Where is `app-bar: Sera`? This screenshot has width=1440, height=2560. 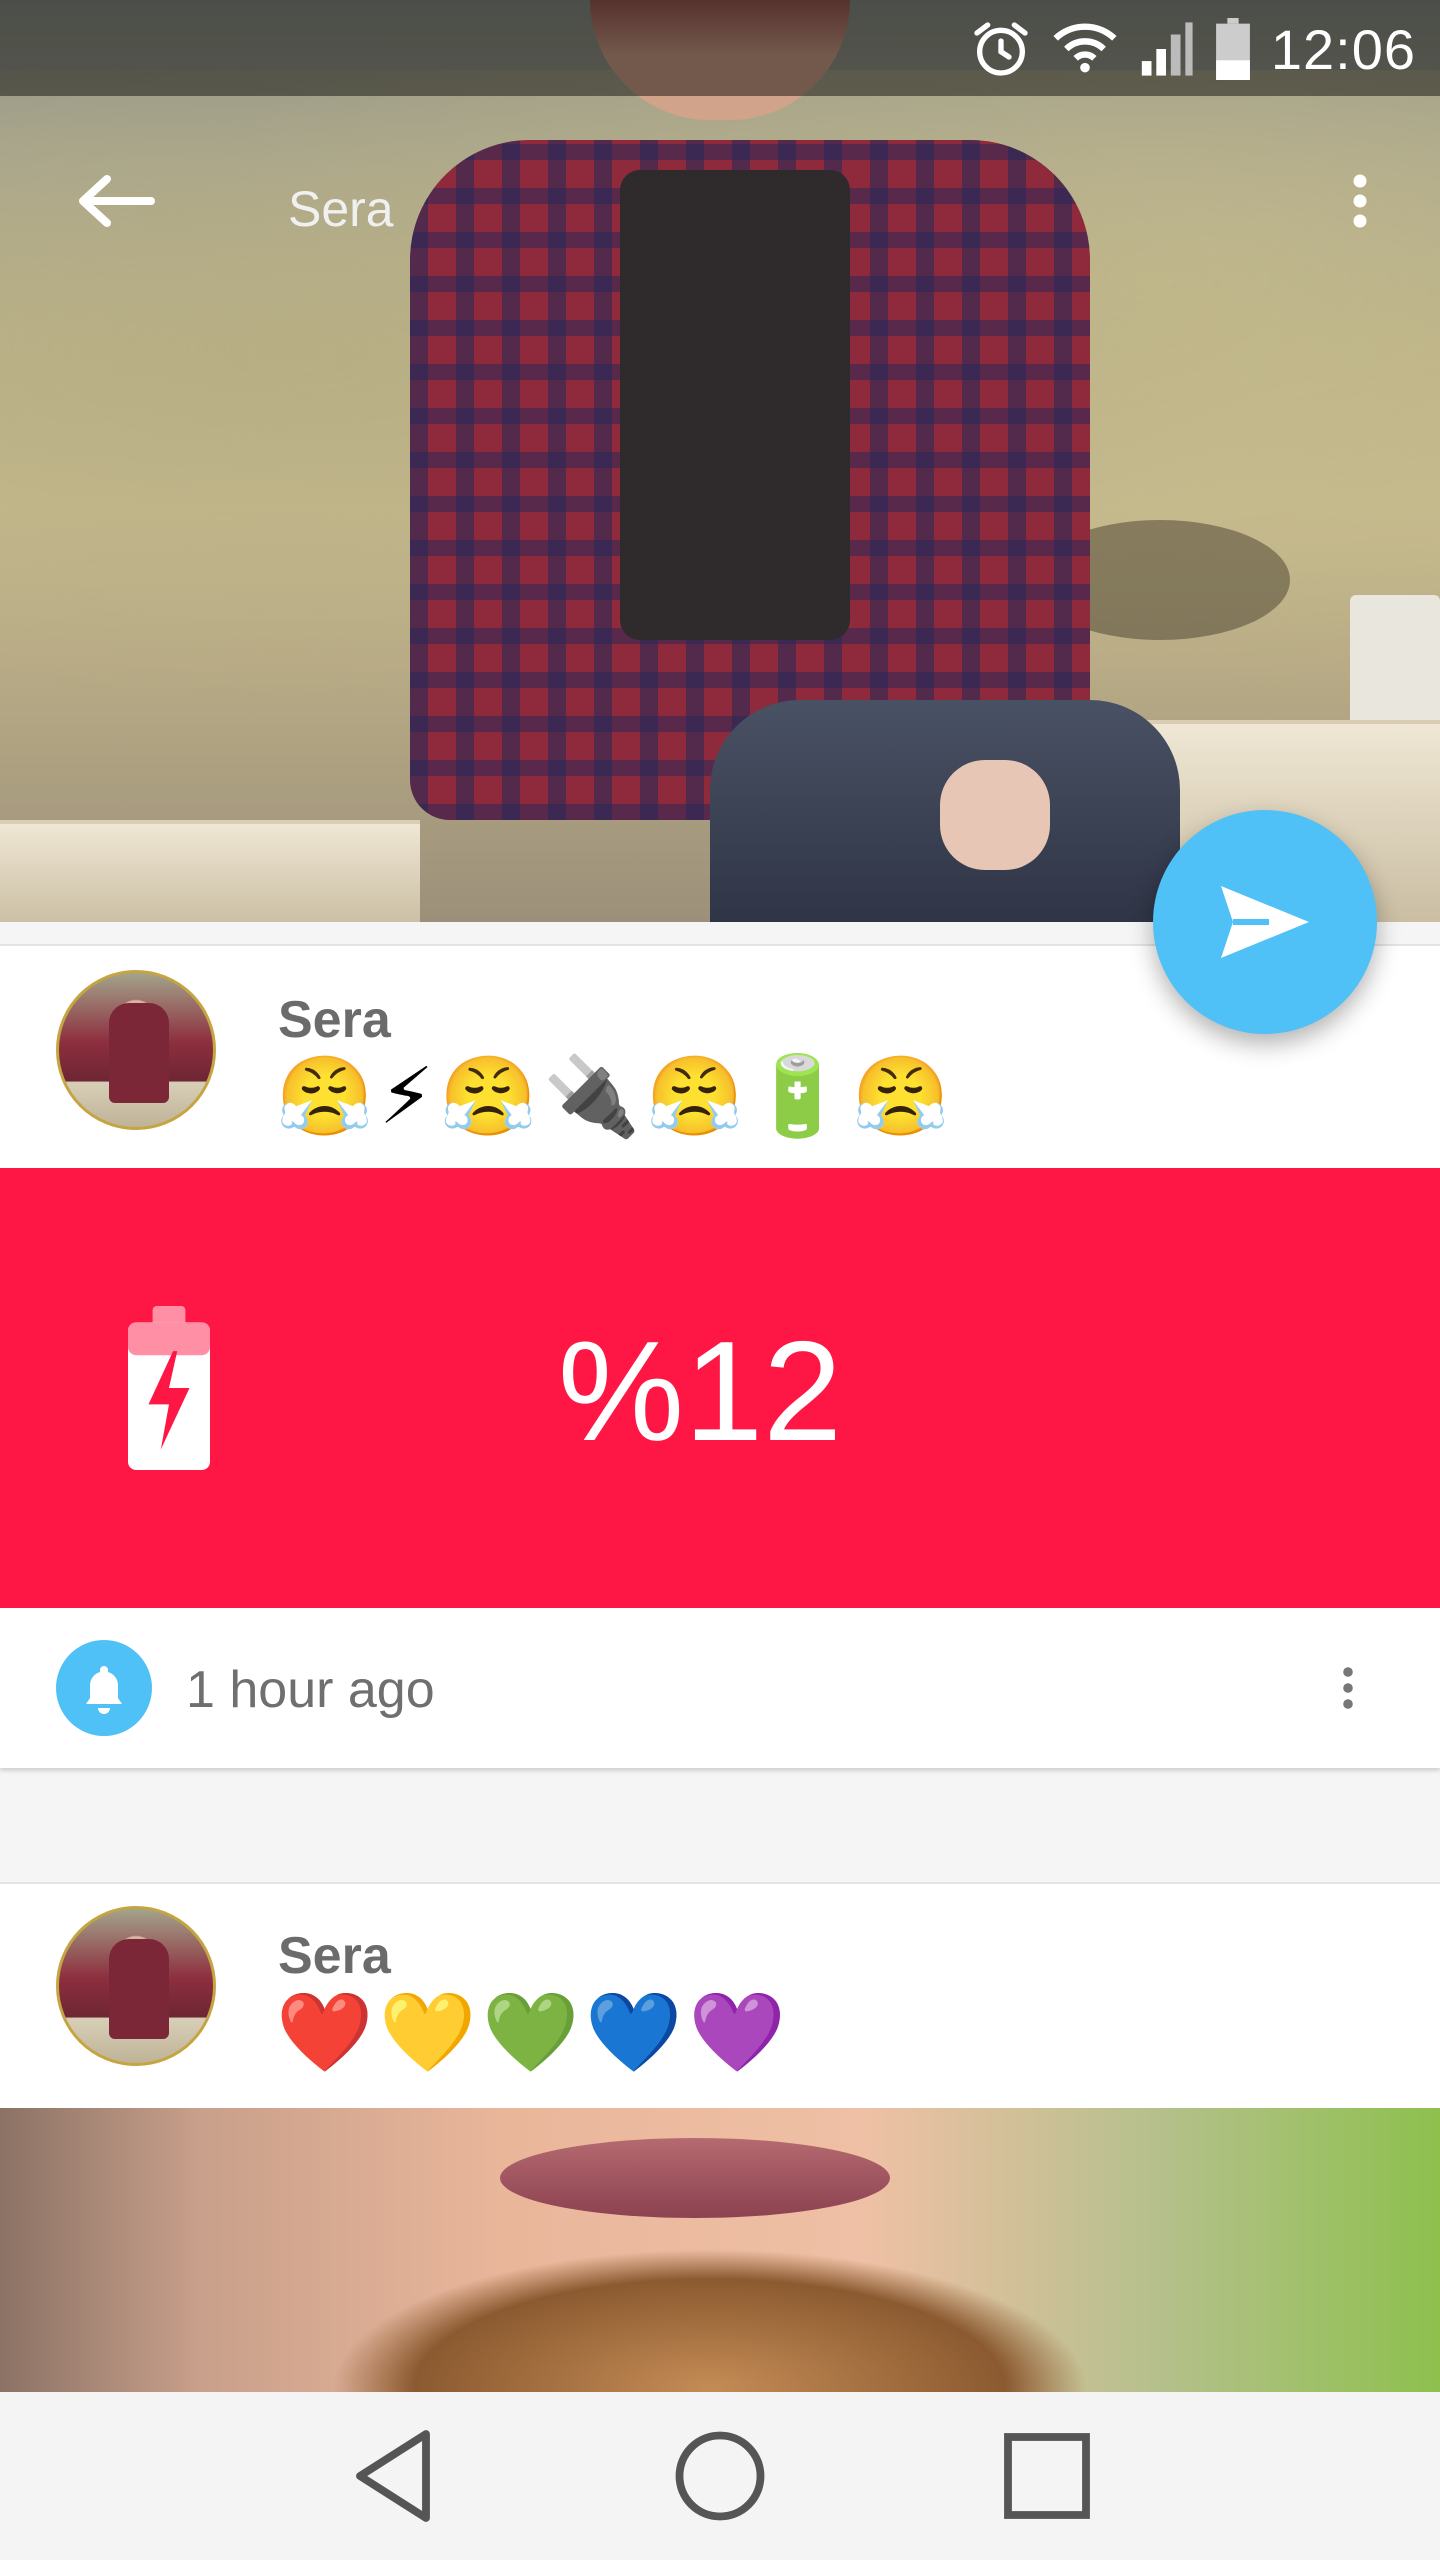
app-bar: Sera is located at coordinates (720, 208).